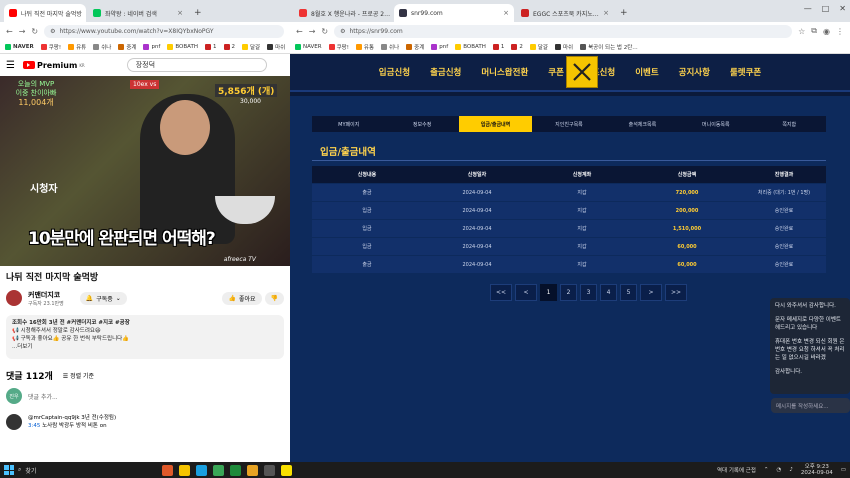  What do you see at coordinates (10, 65) in the screenshot?
I see `menu-icon: ☰` at bounding box center [10, 65].